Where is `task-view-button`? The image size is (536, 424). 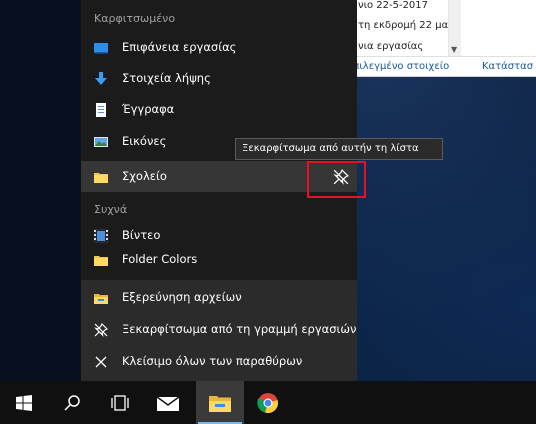 task-view-button is located at coordinates (120, 402).